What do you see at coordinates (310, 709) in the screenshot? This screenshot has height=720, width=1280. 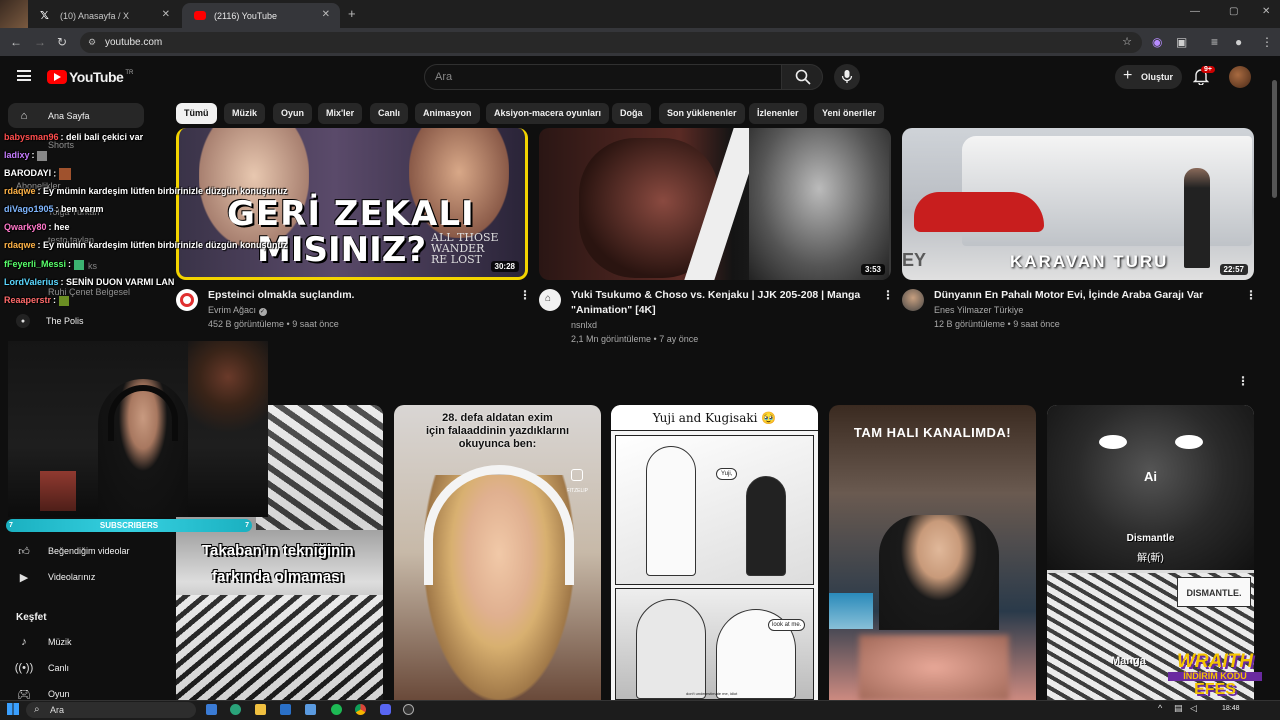 I see `store-icon` at bounding box center [310, 709].